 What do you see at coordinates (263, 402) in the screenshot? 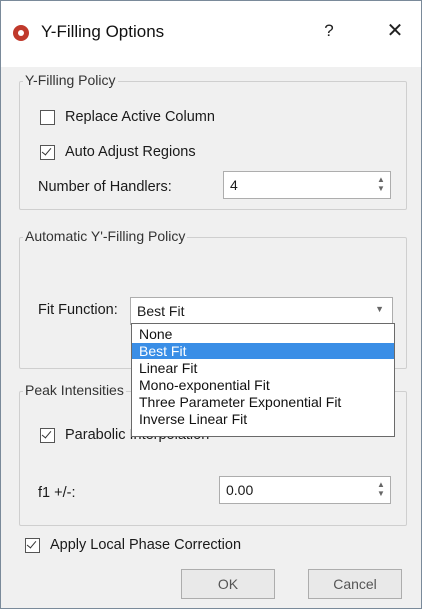
I see `dropdown-option-three-parameter-exponential-fit: Three Parameter Exponential Fit` at bounding box center [263, 402].